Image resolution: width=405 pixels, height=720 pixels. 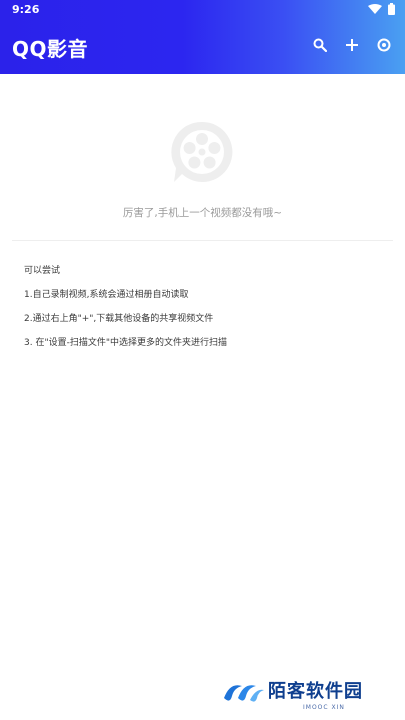 I want to click on wifi-icon, so click(x=375, y=10).